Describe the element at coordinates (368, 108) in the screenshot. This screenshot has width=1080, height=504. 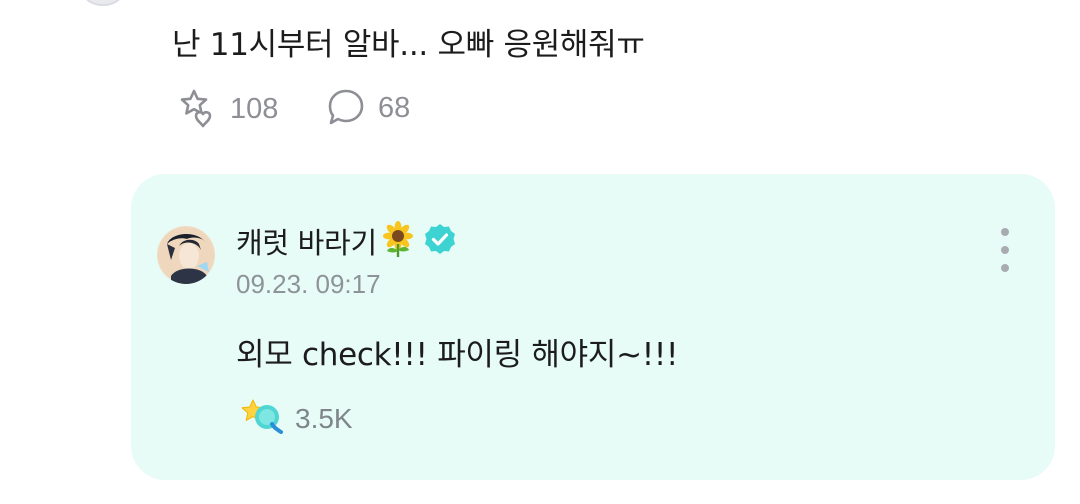
I see `comment-reply-button: 68` at that location.